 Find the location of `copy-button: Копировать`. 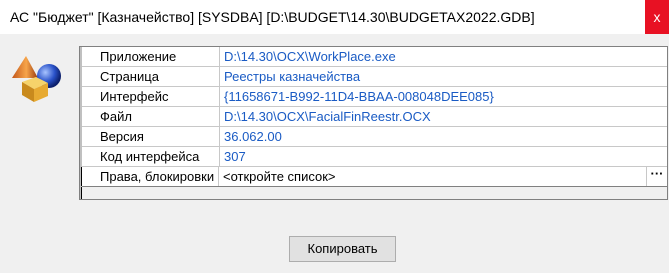

copy-button: Копировать is located at coordinates (342, 249).